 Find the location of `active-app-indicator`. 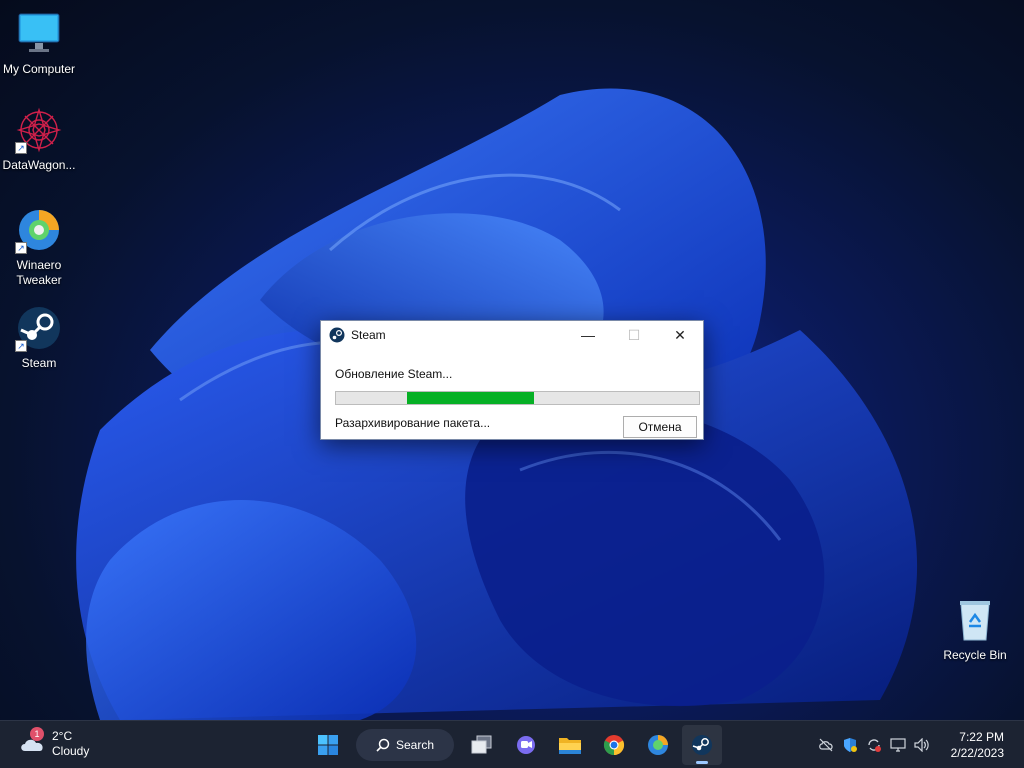

active-app-indicator is located at coordinates (702, 762).